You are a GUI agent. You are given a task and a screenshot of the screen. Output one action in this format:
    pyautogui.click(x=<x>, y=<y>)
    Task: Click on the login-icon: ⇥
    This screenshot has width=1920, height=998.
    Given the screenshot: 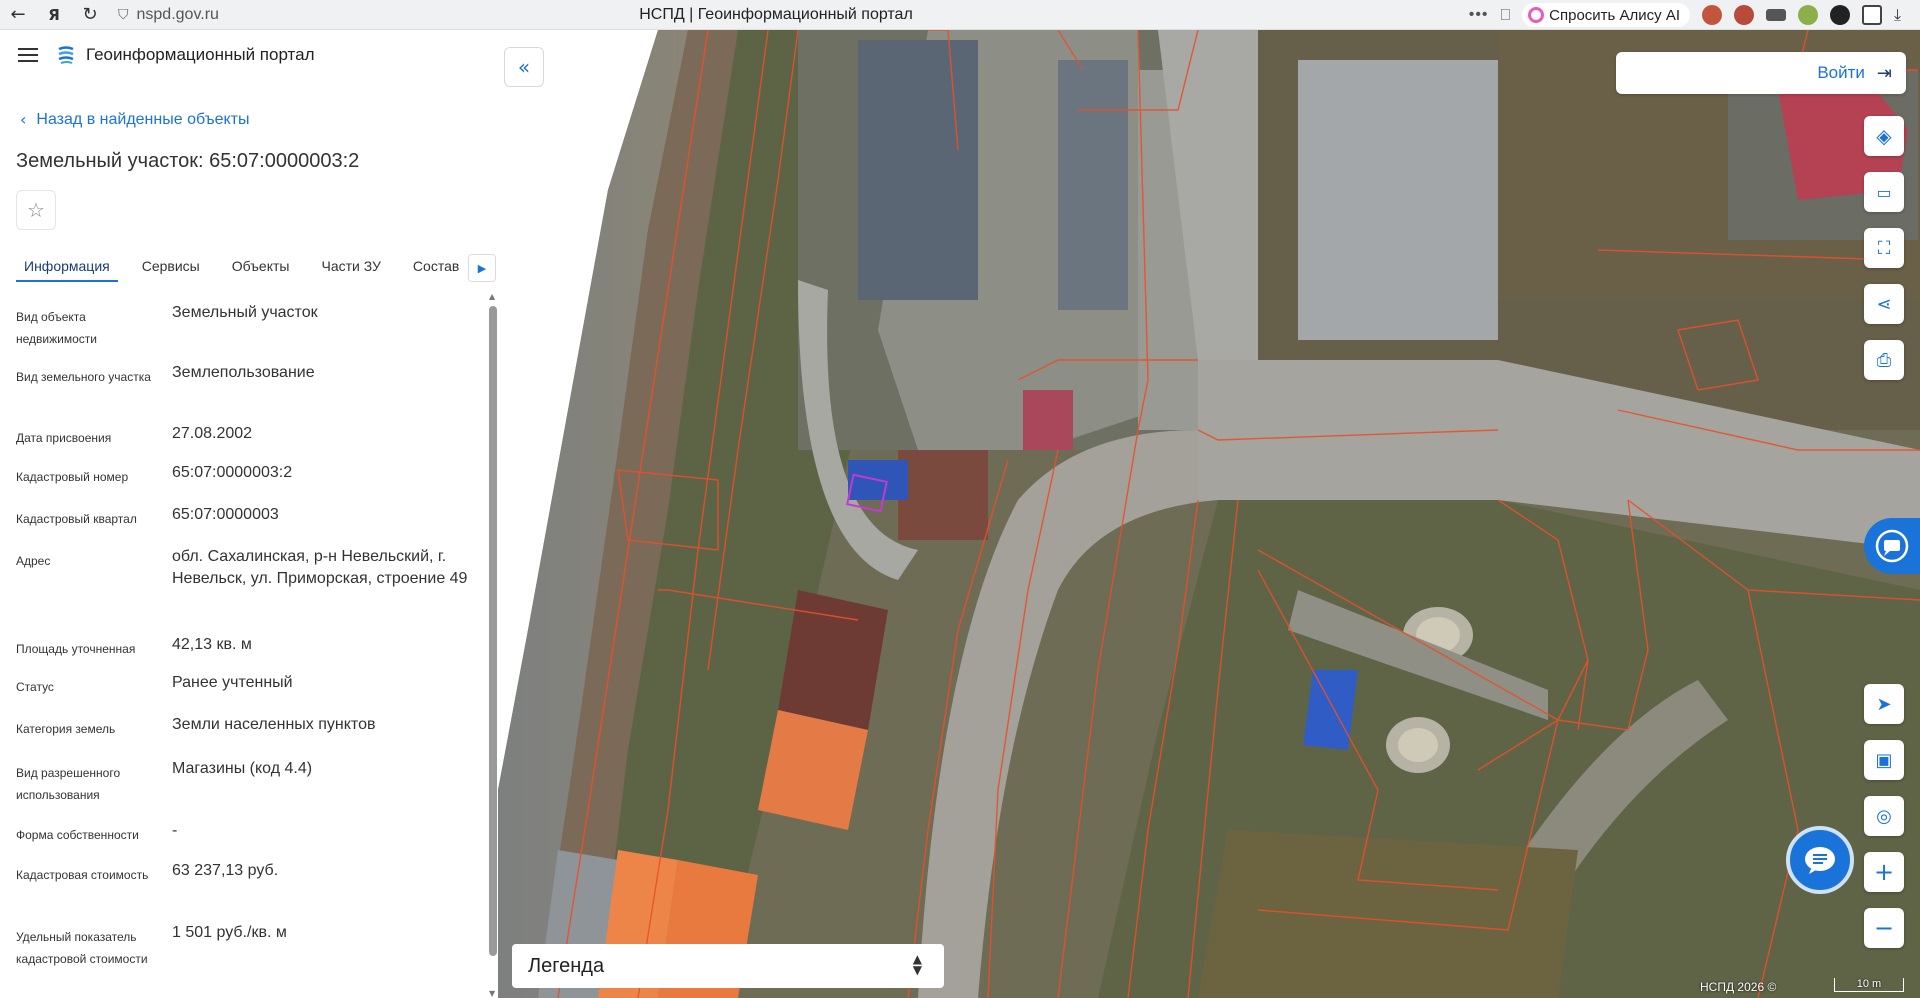 What is the action you would take?
    pyautogui.click(x=1884, y=73)
    